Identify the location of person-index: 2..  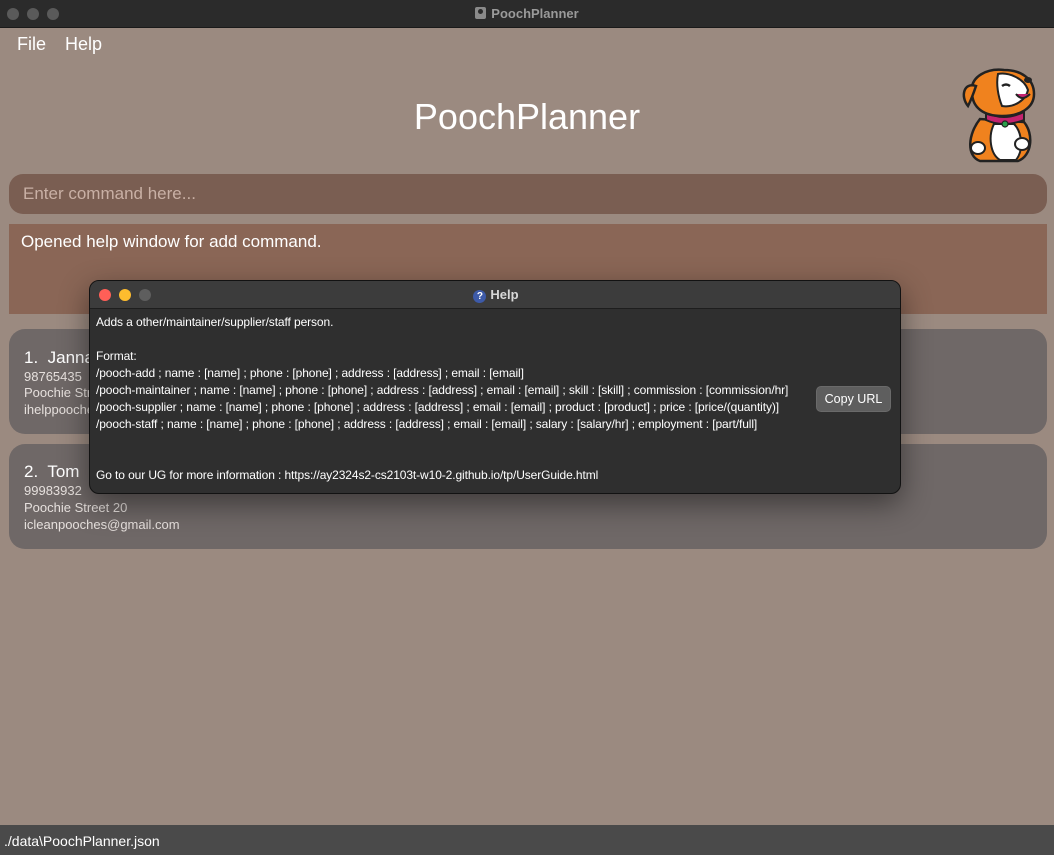
(31, 471).